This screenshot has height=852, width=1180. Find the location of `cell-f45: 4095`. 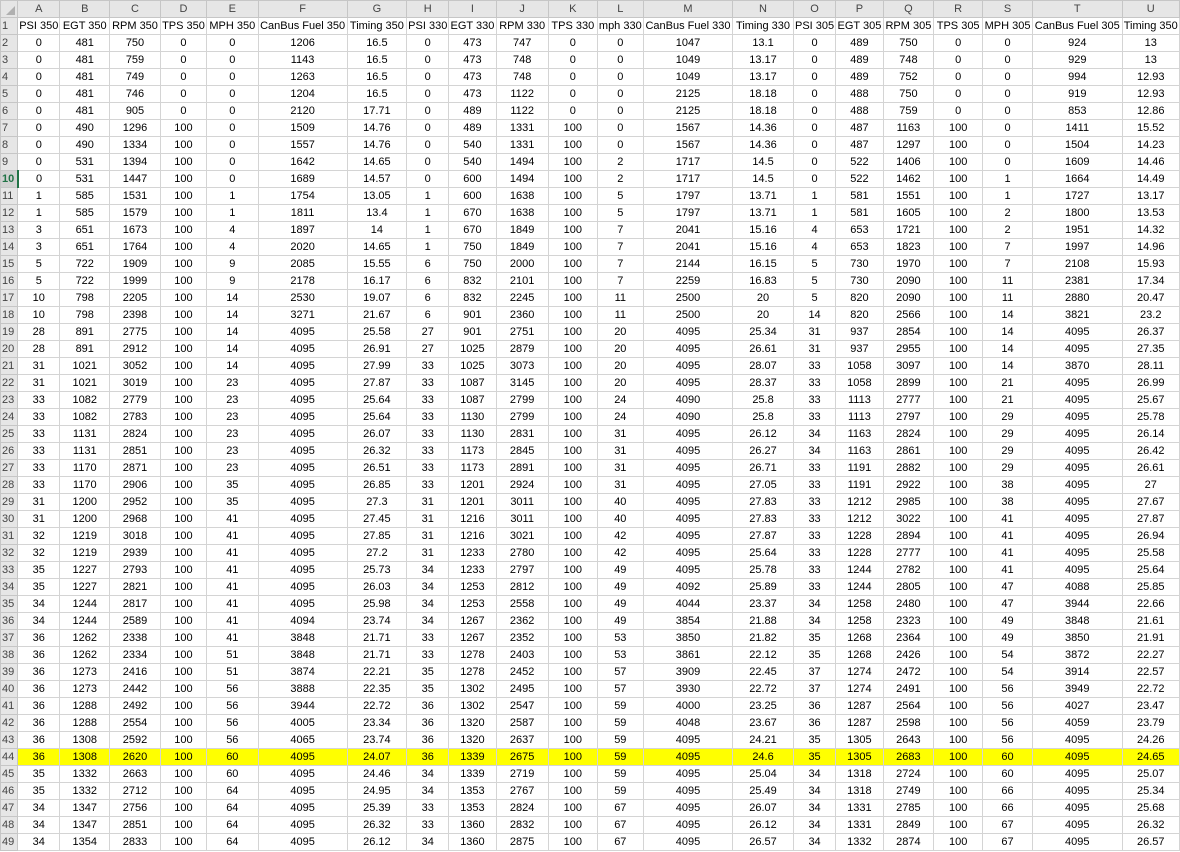

cell-f45: 4095 is located at coordinates (302, 774).